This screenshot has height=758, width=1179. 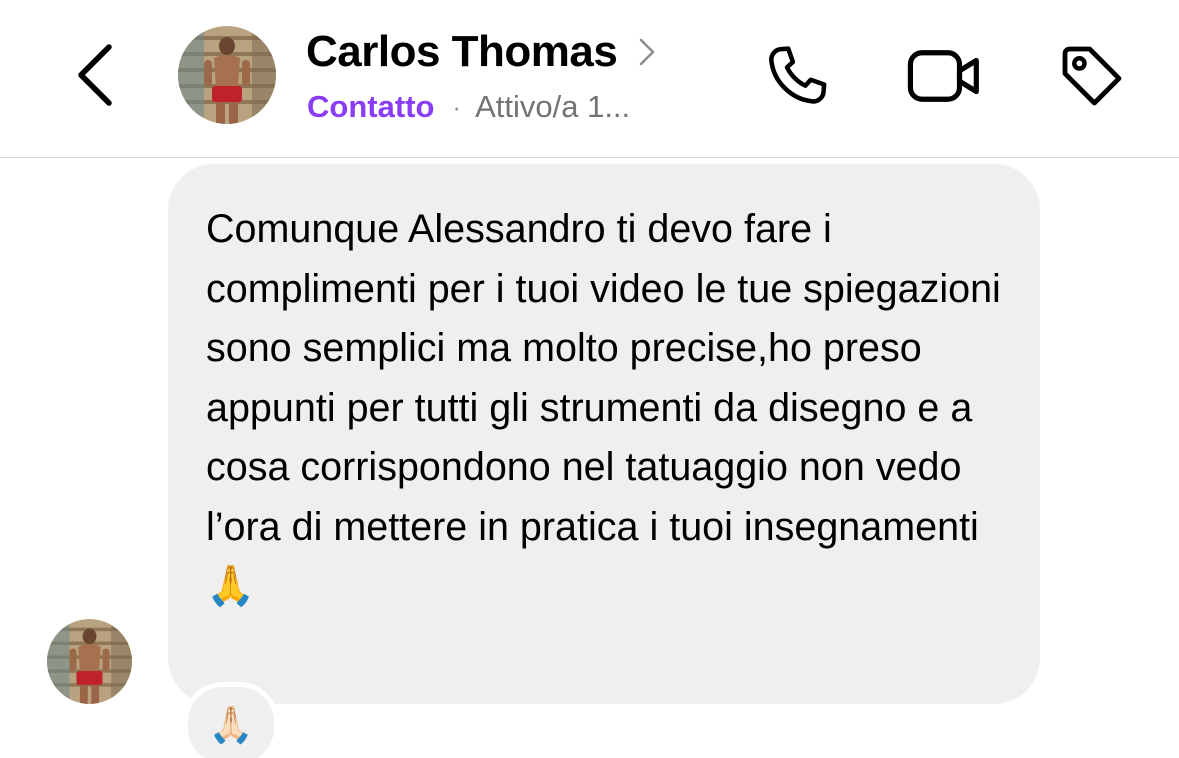 I want to click on back-button, so click(x=95, y=75).